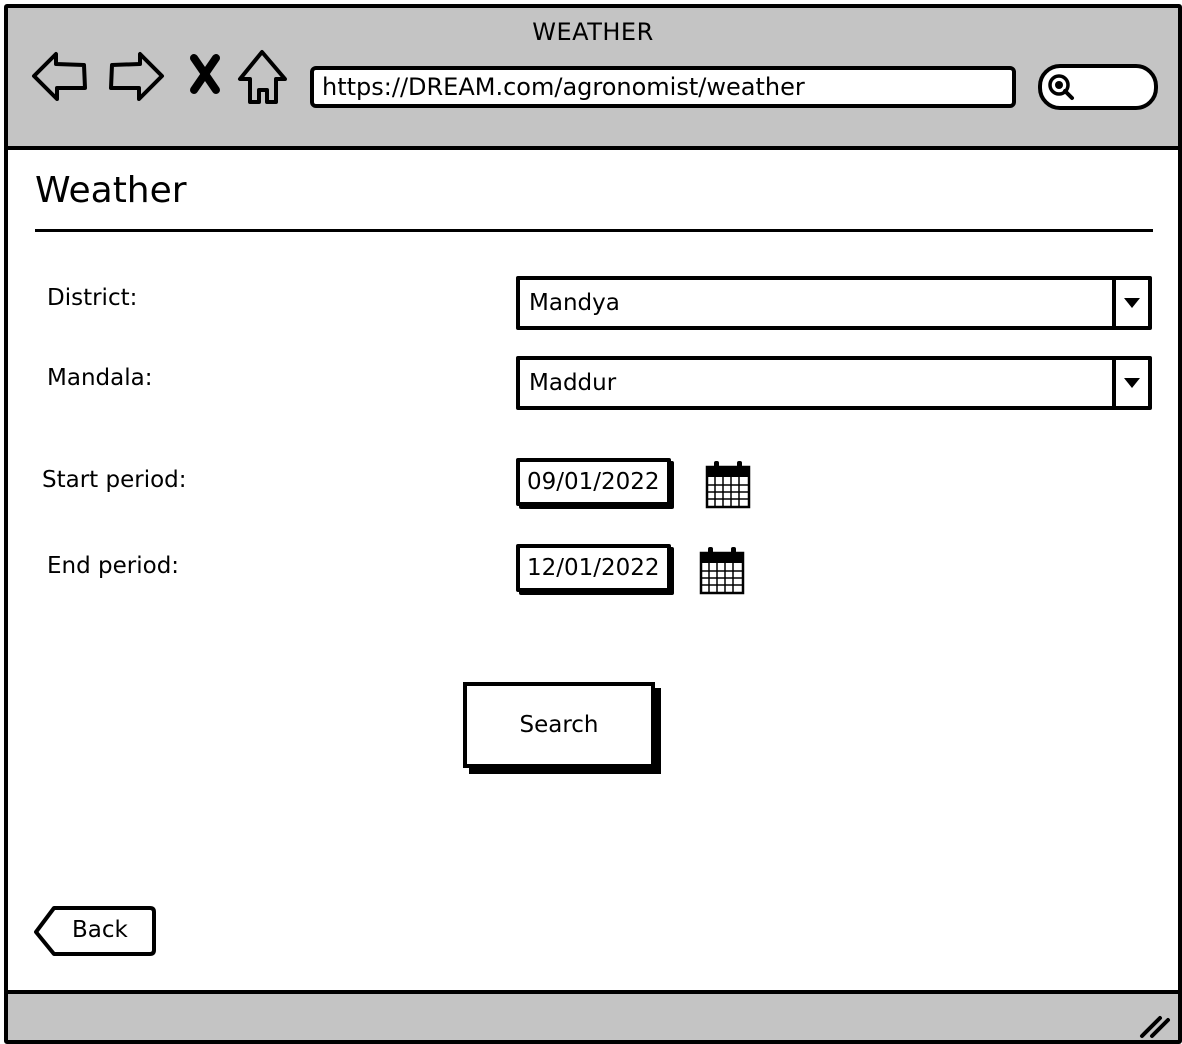 The height and width of the screenshot is (1044, 1182). What do you see at coordinates (113, 566) in the screenshot?
I see `end-period-label: End period:` at bounding box center [113, 566].